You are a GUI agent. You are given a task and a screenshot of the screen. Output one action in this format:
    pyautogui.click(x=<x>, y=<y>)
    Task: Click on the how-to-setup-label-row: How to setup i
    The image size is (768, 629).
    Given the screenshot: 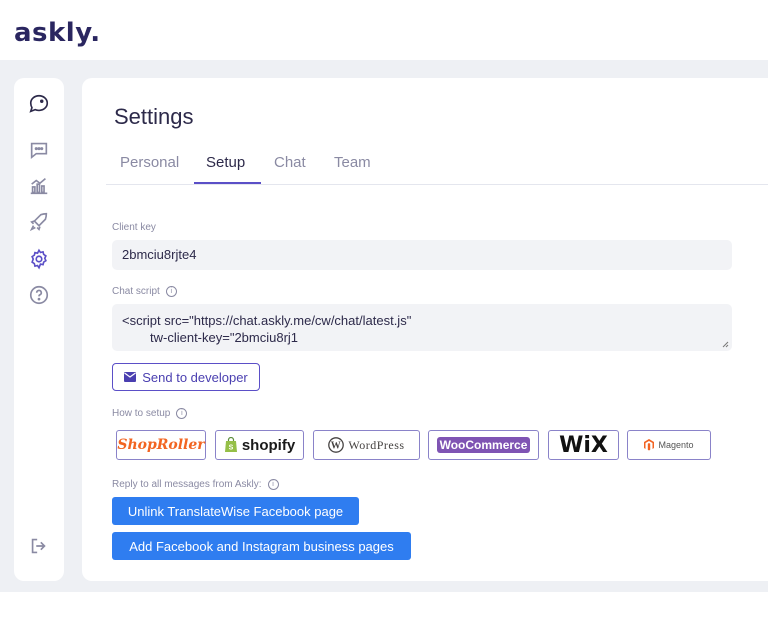 What is the action you would take?
    pyautogui.click(x=150, y=413)
    